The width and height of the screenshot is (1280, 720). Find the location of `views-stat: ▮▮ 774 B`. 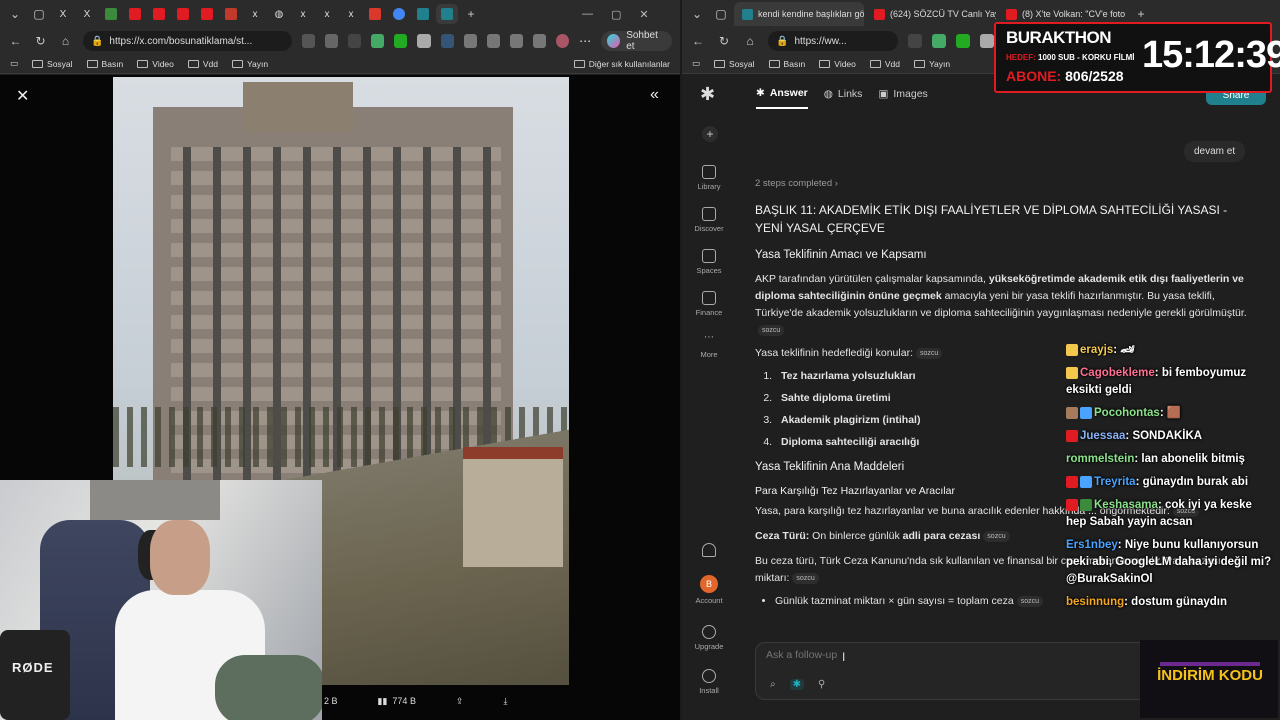

views-stat: ▮▮ 774 B is located at coordinates (397, 701).